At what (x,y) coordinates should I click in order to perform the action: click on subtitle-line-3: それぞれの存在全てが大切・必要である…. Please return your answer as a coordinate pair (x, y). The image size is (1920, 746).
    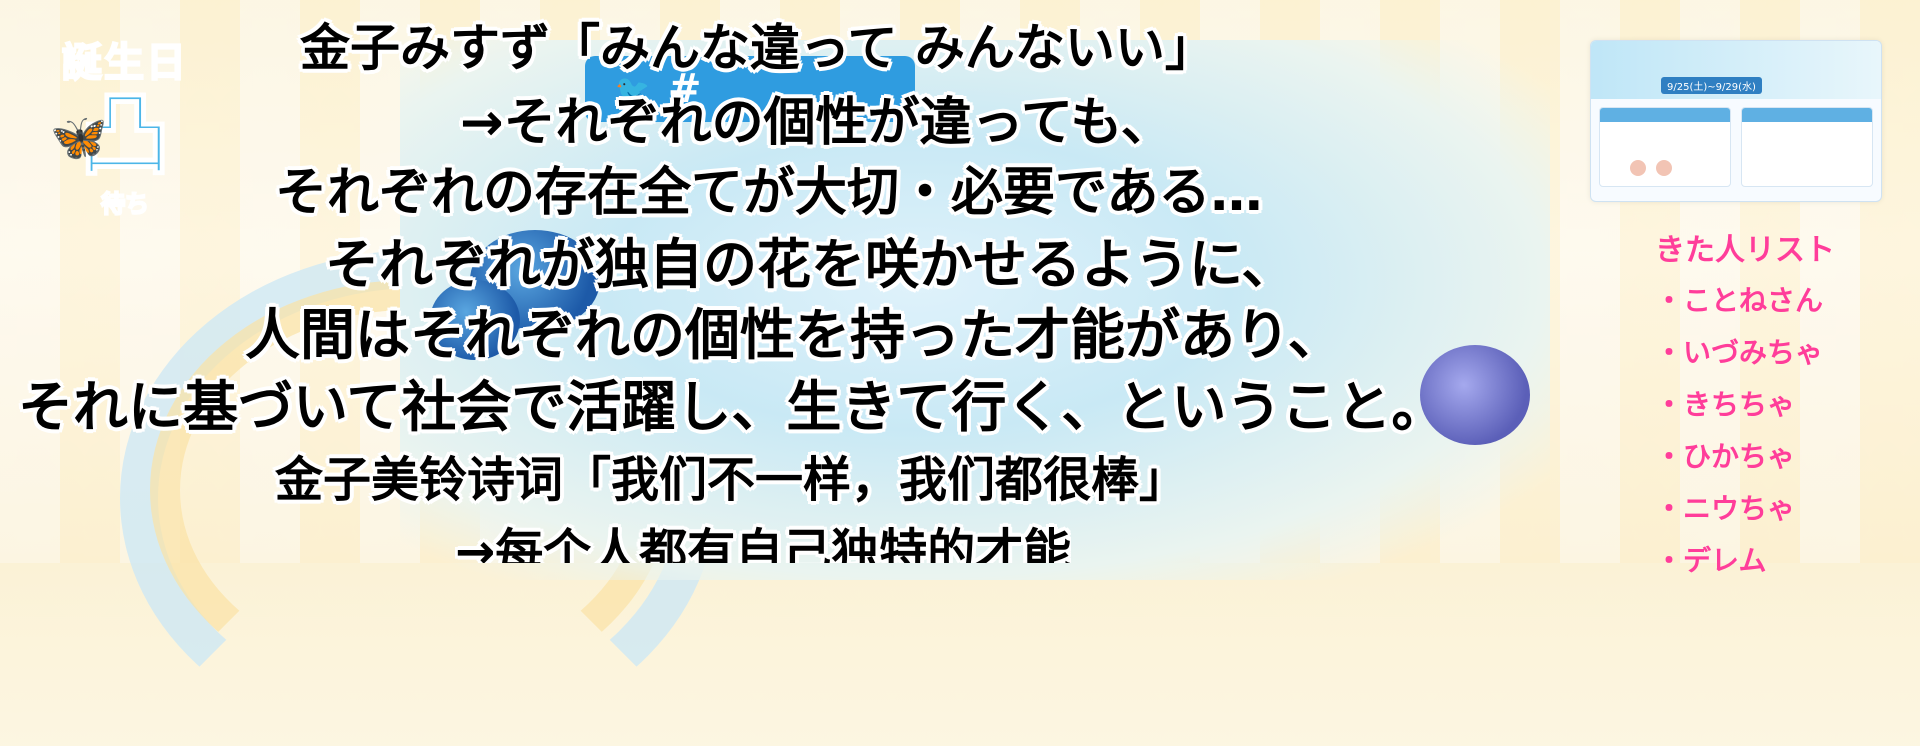
    Looking at the image, I should click on (769, 193).